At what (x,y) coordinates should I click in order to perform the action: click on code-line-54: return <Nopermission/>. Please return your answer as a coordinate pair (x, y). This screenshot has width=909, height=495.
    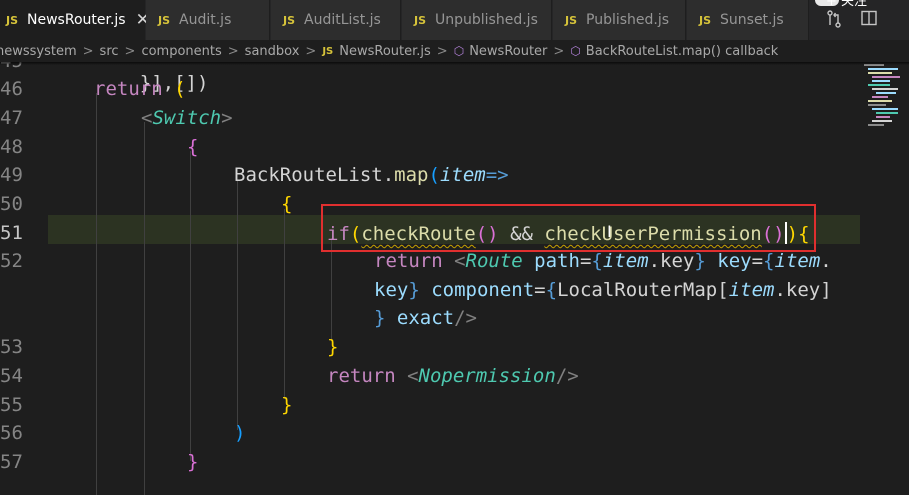
    Looking at the image, I should click on (453, 376).